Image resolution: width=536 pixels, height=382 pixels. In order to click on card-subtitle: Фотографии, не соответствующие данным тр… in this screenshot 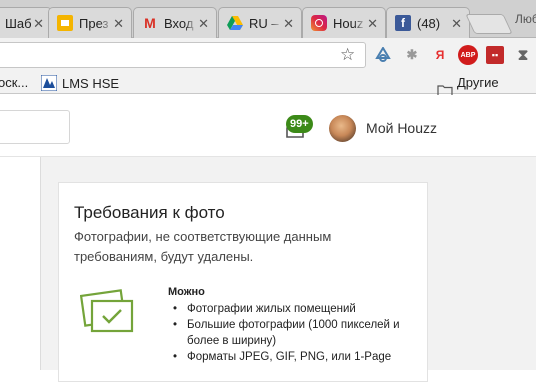, I will do `click(203, 246)`.